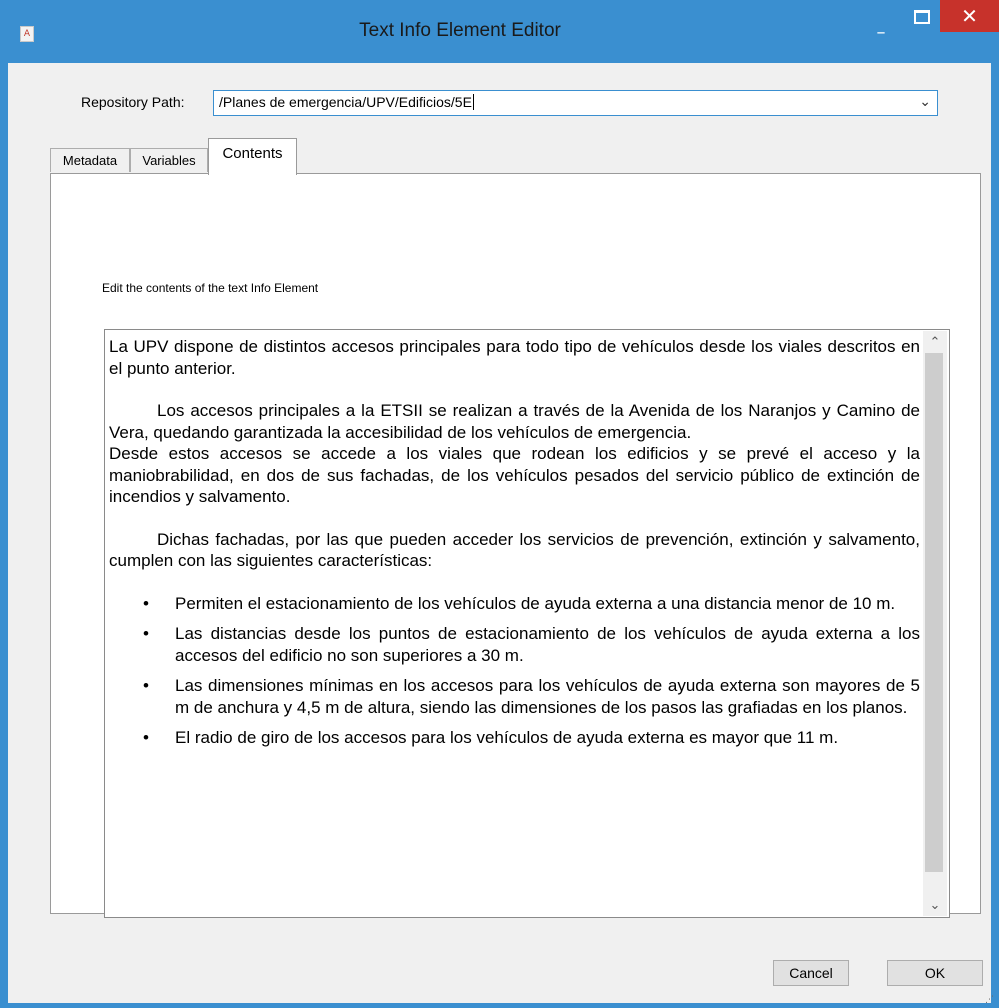  I want to click on scroll-up-icon: ⌃, so click(935, 342).